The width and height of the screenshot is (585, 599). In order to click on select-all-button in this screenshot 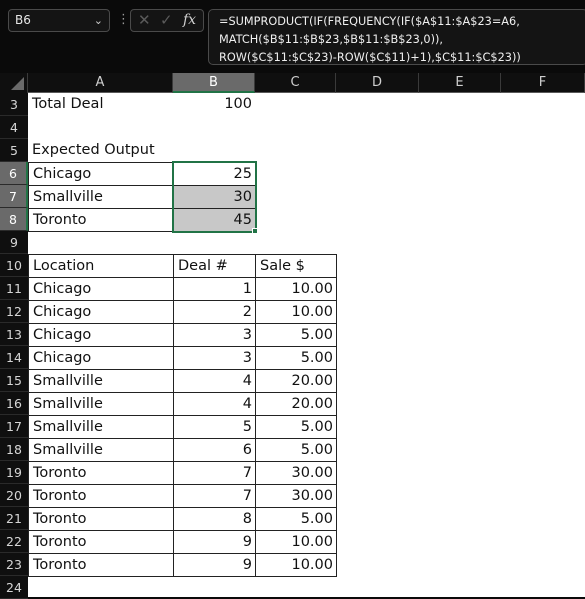, I will do `click(14, 83)`.